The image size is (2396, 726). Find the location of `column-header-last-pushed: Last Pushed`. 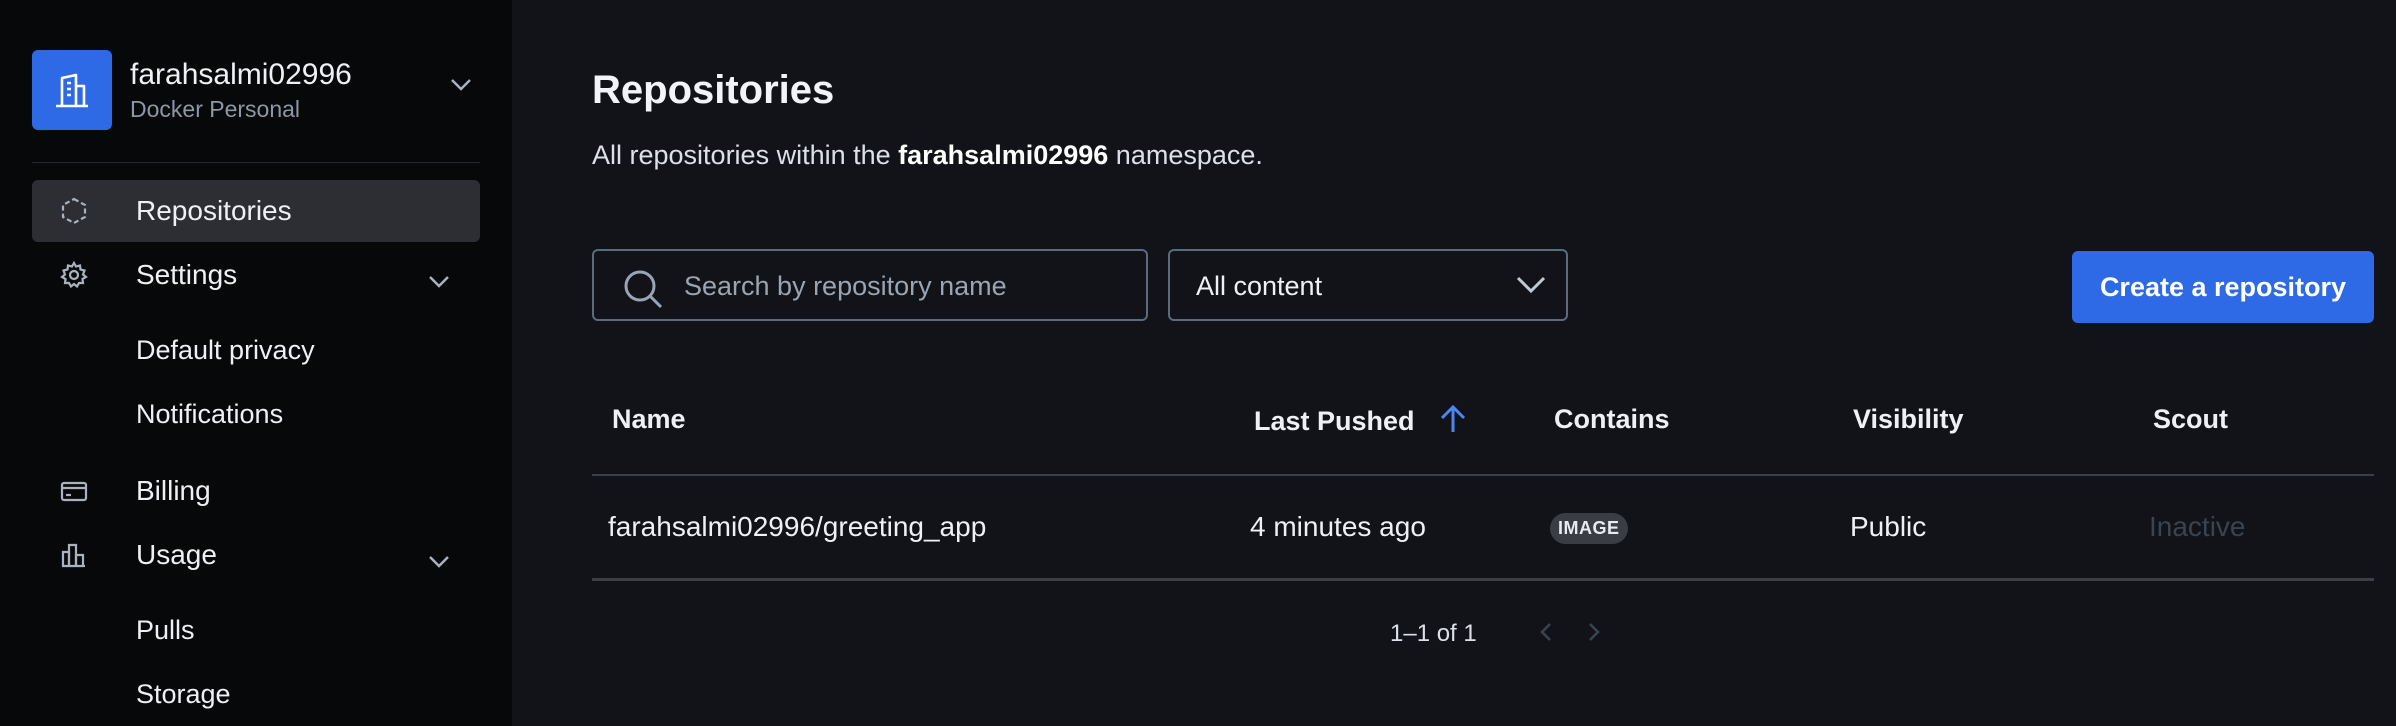

column-header-last-pushed: Last Pushed is located at coordinates (1360, 422).